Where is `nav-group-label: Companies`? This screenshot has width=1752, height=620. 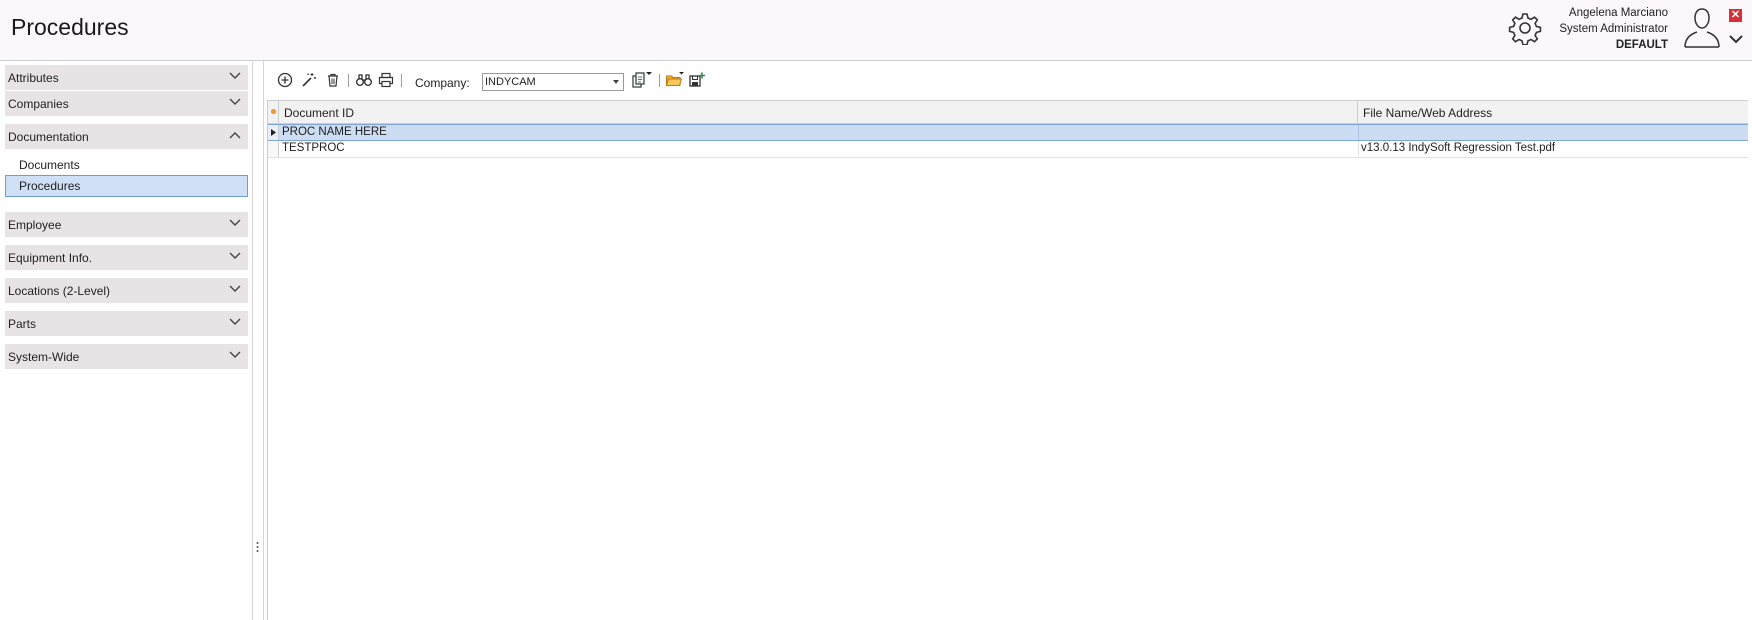 nav-group-label: Companies is located at coordinates (38, 104).